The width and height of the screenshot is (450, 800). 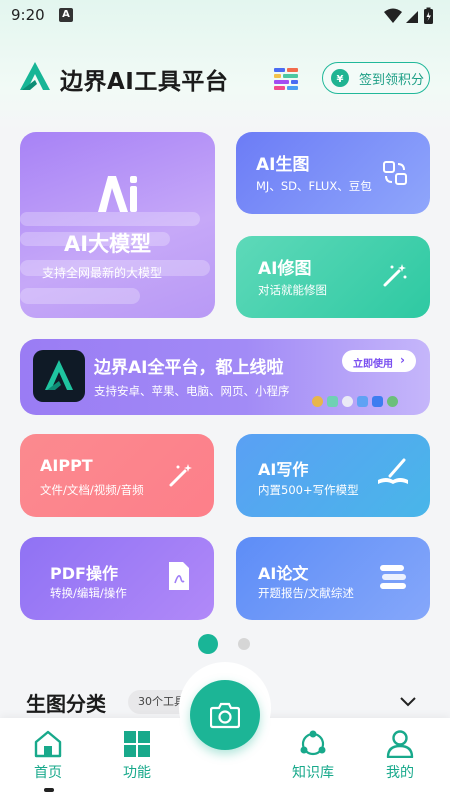 What do you see at coordinates (313, 758) in the screenshot?
I see `tab-knowledge-base: 知识库` at bounding box center [313, 758].